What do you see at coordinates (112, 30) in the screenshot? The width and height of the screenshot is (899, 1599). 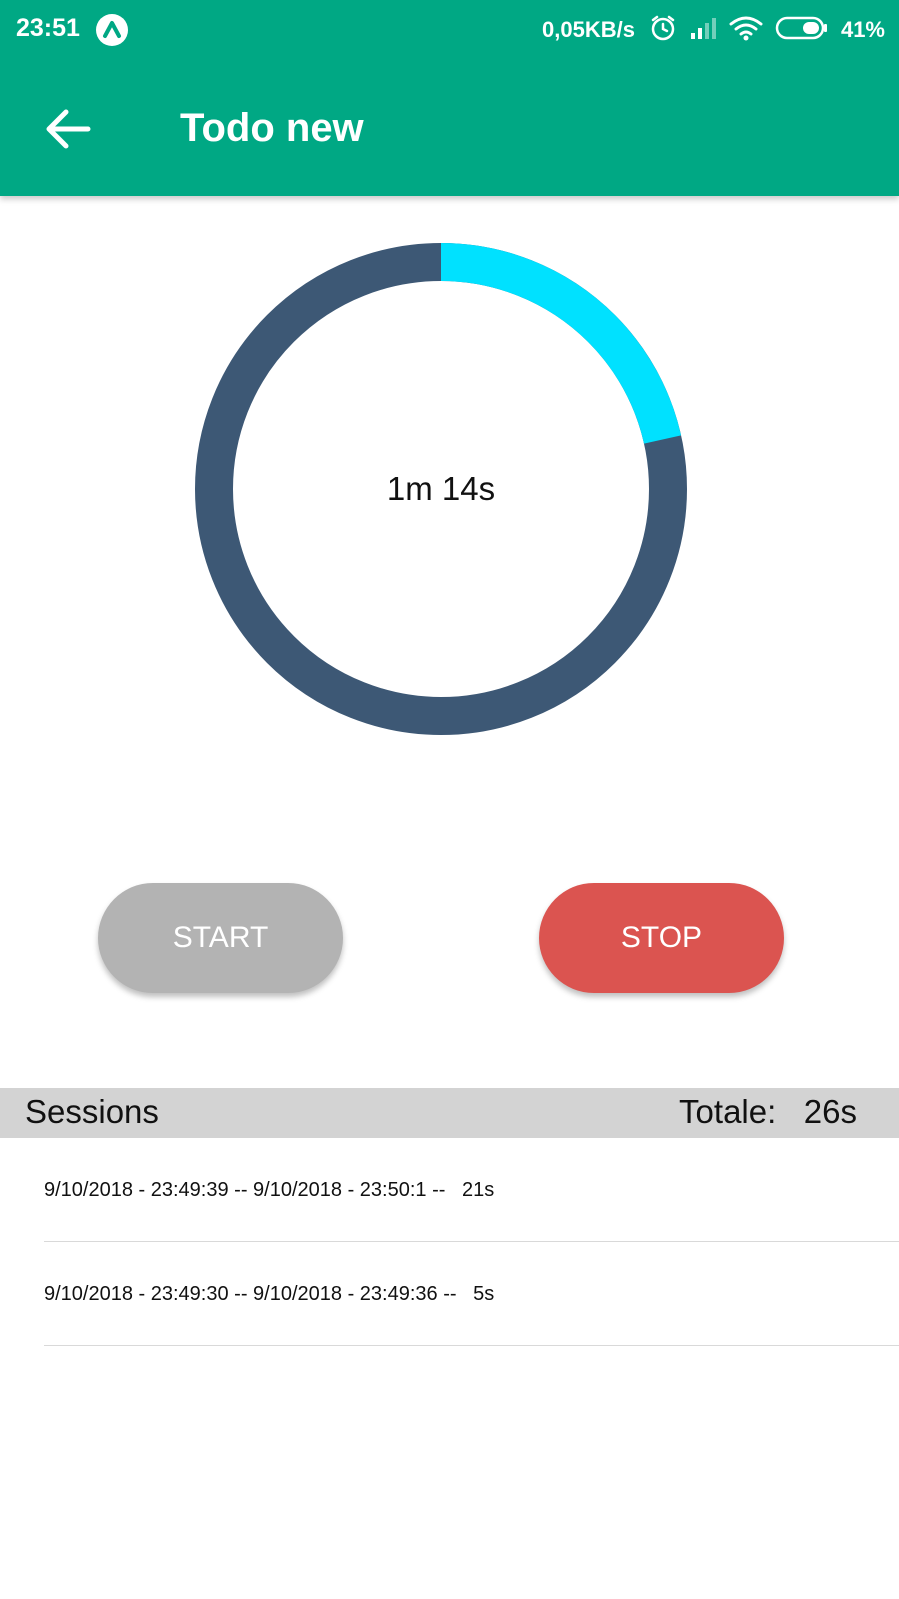 I see `app-notification-icon` at bounding box center [112, 30].